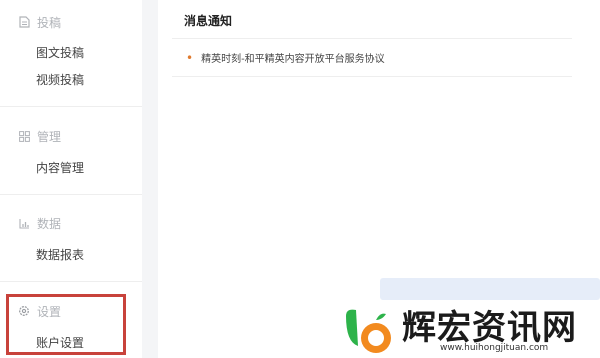  What do you see at coordinates (49, 22) in the screenshot?
I see `group-title: 投稿` at bounding box center [49, 22].